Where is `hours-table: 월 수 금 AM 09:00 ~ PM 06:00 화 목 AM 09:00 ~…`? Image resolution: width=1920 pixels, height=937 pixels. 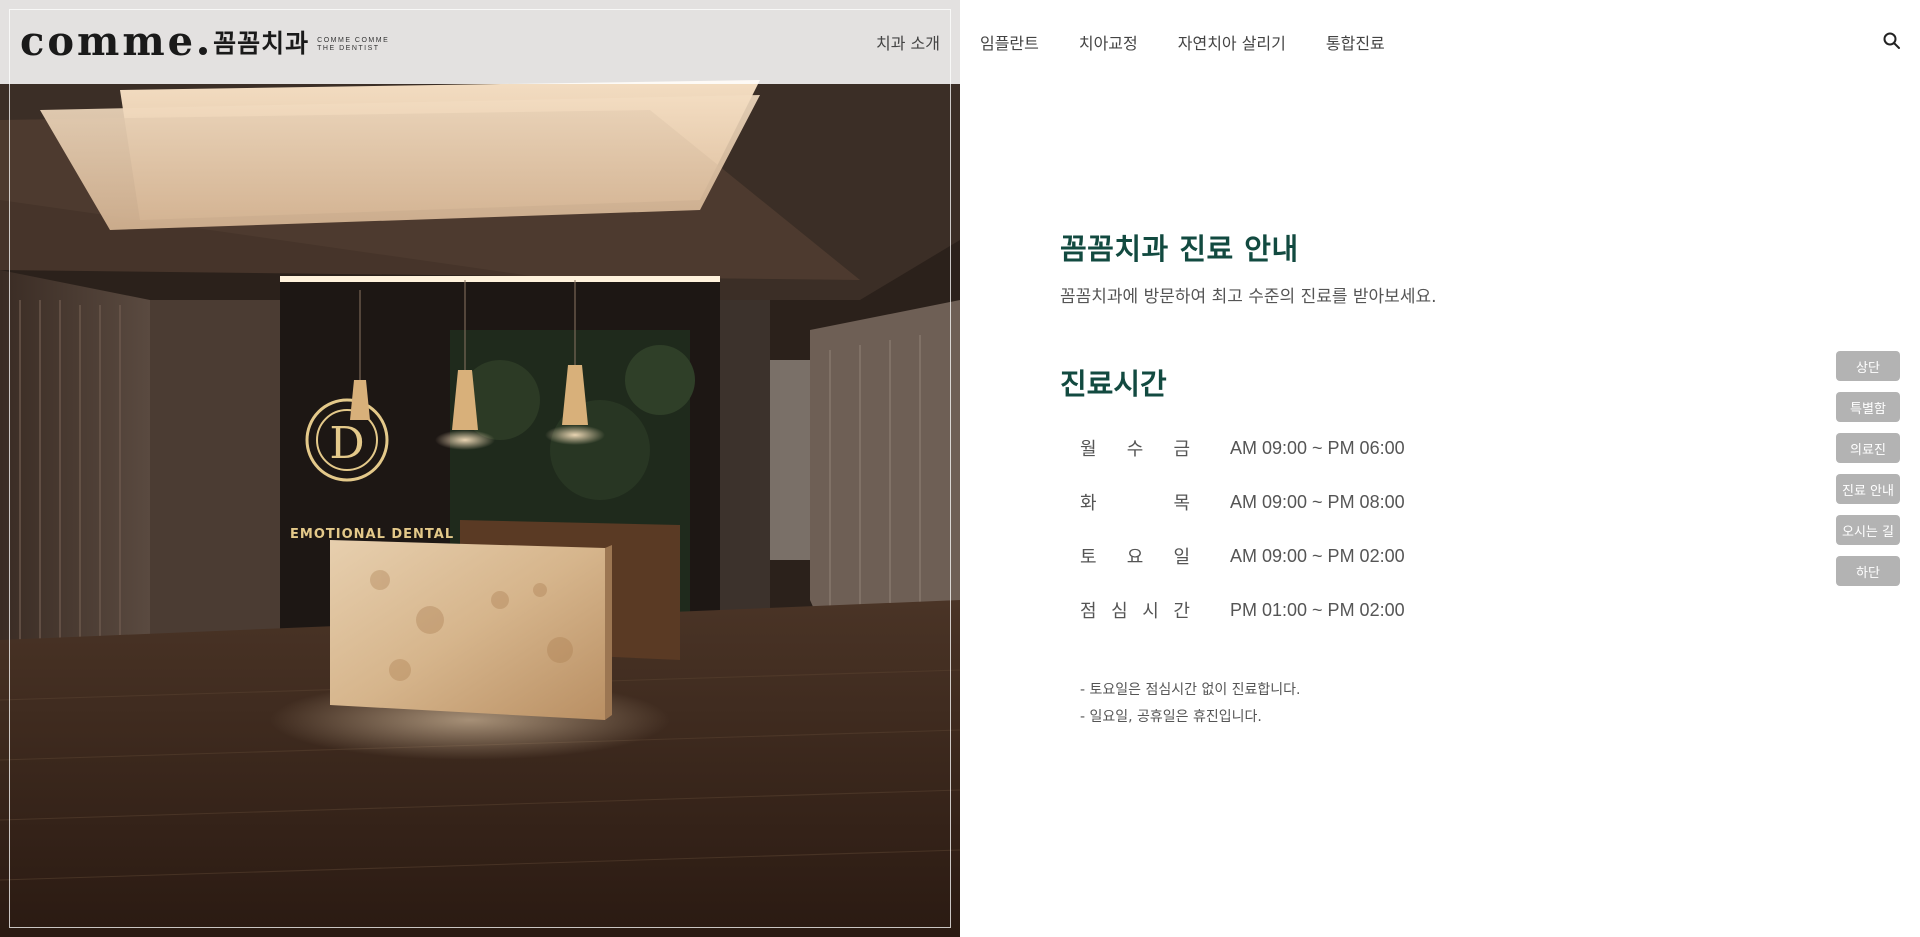 hours-table: 월 수 금 AM 09:00 ~ PM 06:00 화 목 AM 09:00 ~… is located at coordinates (1380, 529).